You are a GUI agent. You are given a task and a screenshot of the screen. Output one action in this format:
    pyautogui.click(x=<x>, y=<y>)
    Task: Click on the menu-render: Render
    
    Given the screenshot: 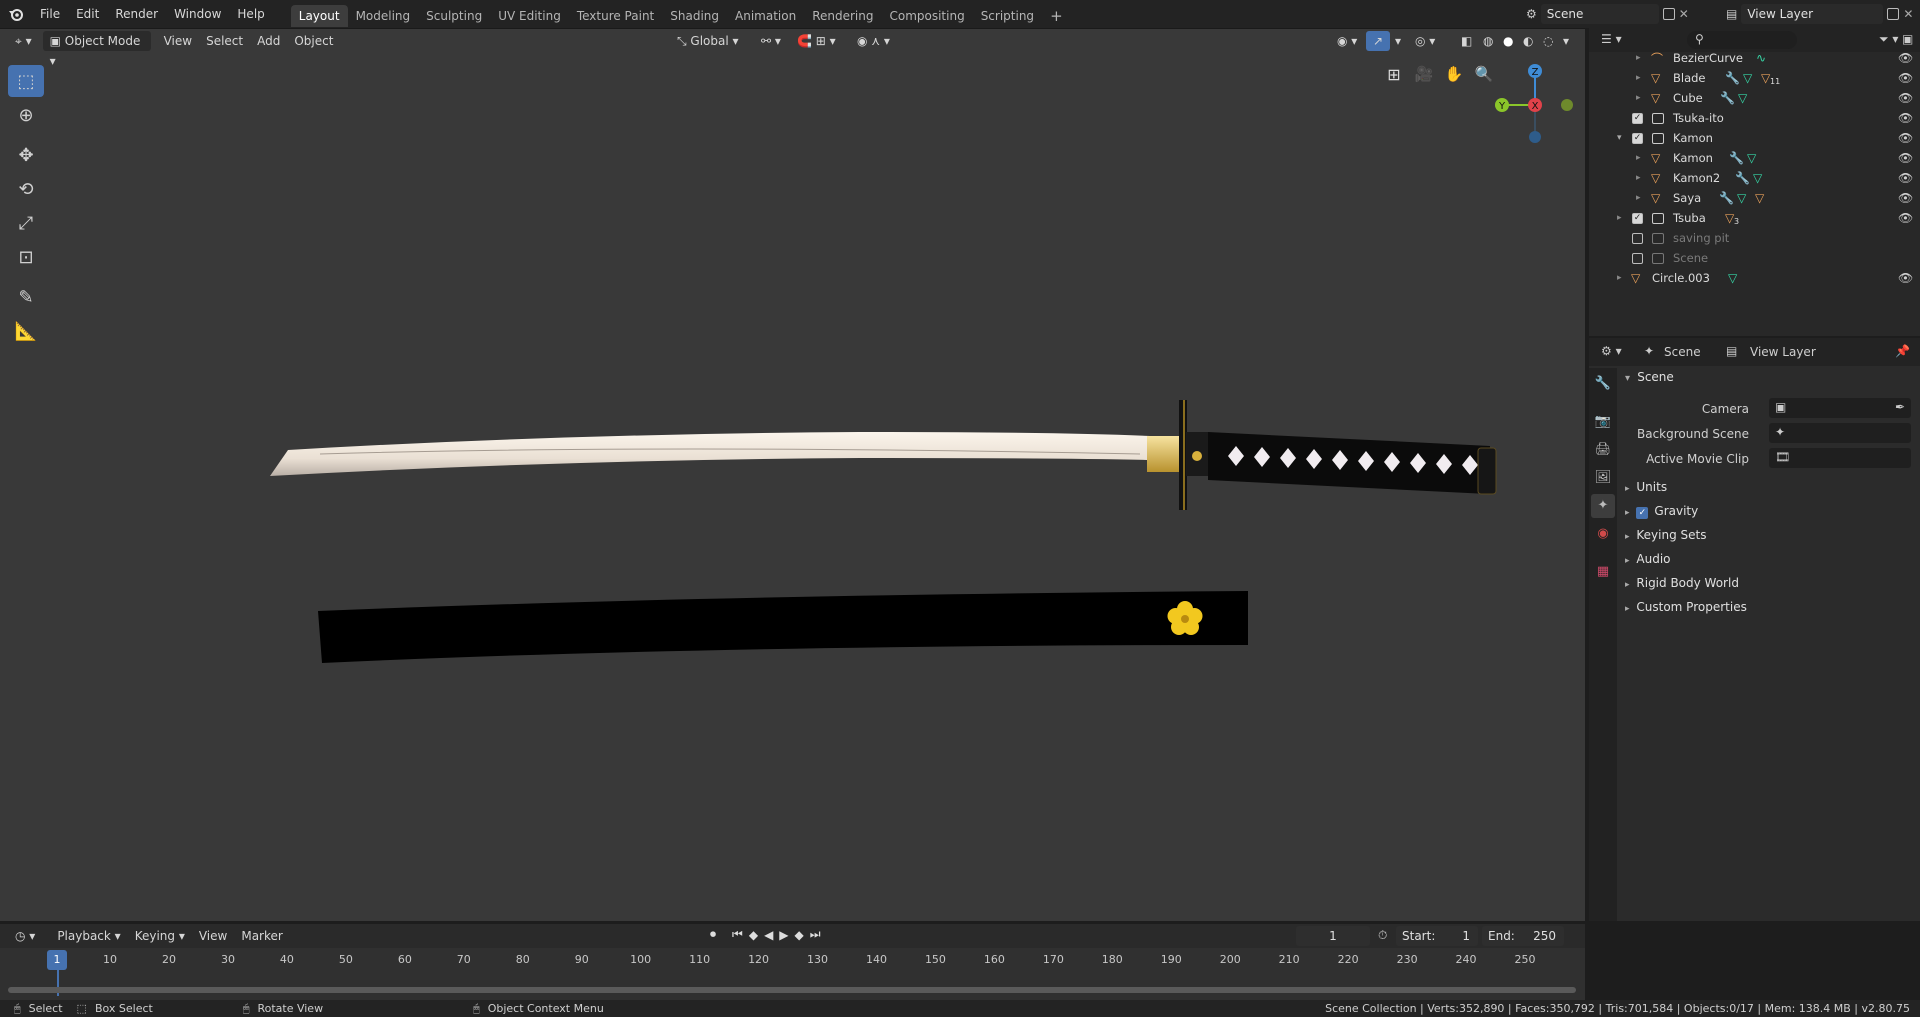 What is the action you would take?
    pyautogui.click(x=136, y=14)
    